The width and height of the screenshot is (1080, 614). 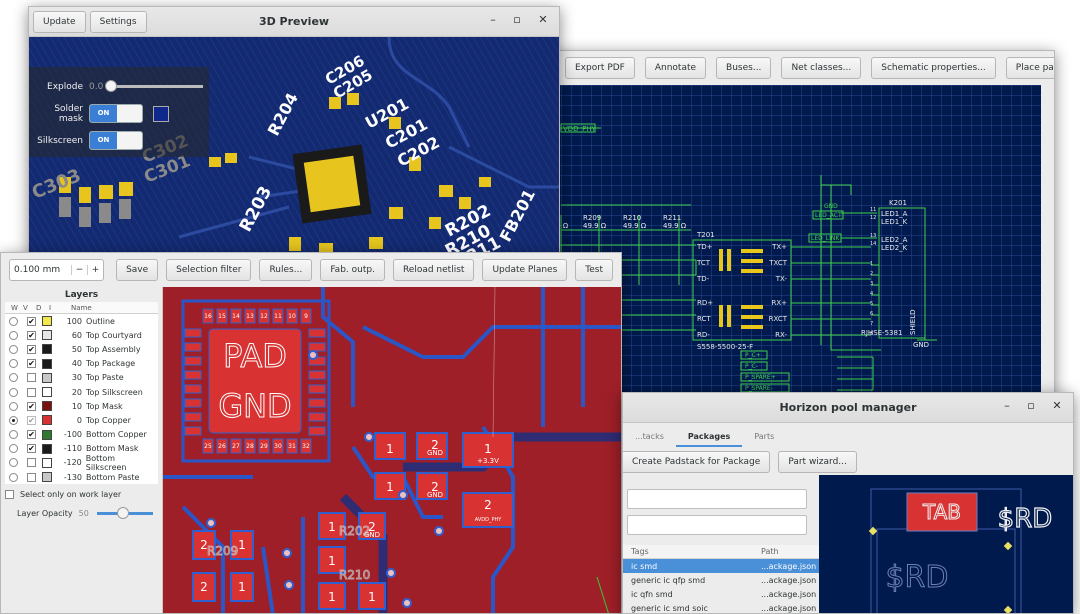 I want to click on explode-slider-handle, so click(x=111, y=86).